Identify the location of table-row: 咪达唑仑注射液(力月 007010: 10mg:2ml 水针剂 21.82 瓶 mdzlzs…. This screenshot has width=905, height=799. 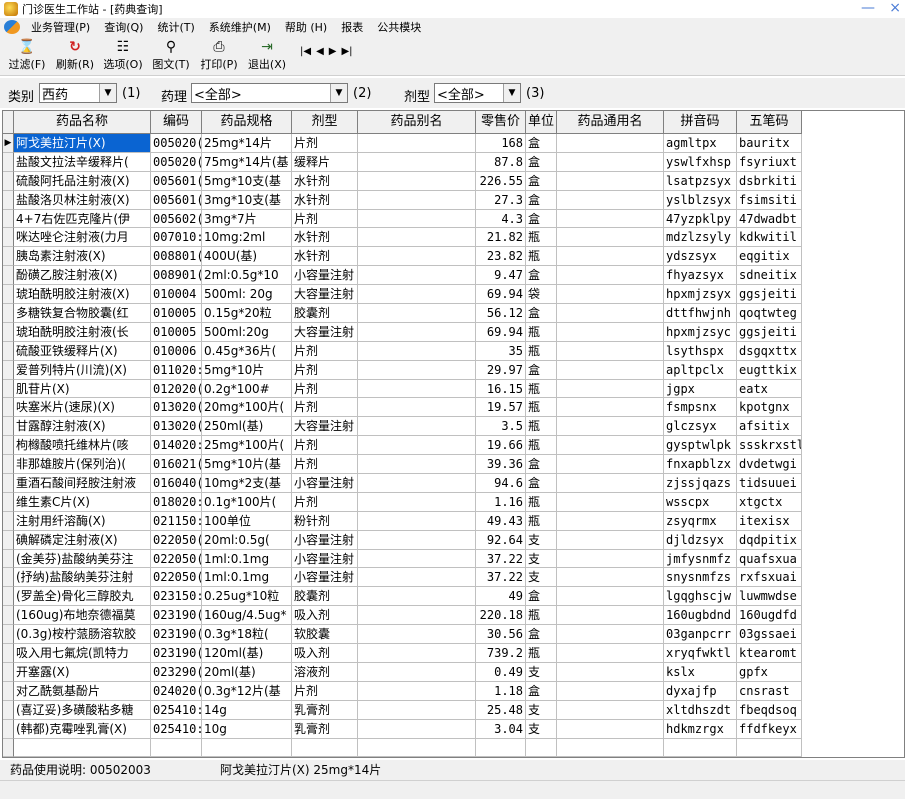
(402, 238).